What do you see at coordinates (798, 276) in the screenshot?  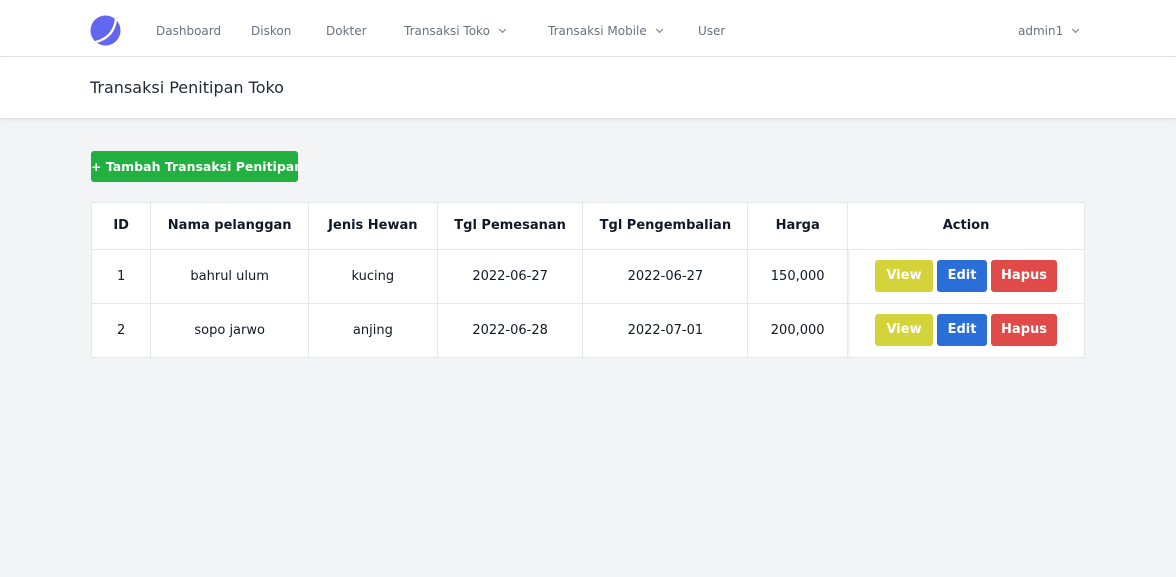 I see `cell-harga: 150,000` at bounding box center [798, 276].